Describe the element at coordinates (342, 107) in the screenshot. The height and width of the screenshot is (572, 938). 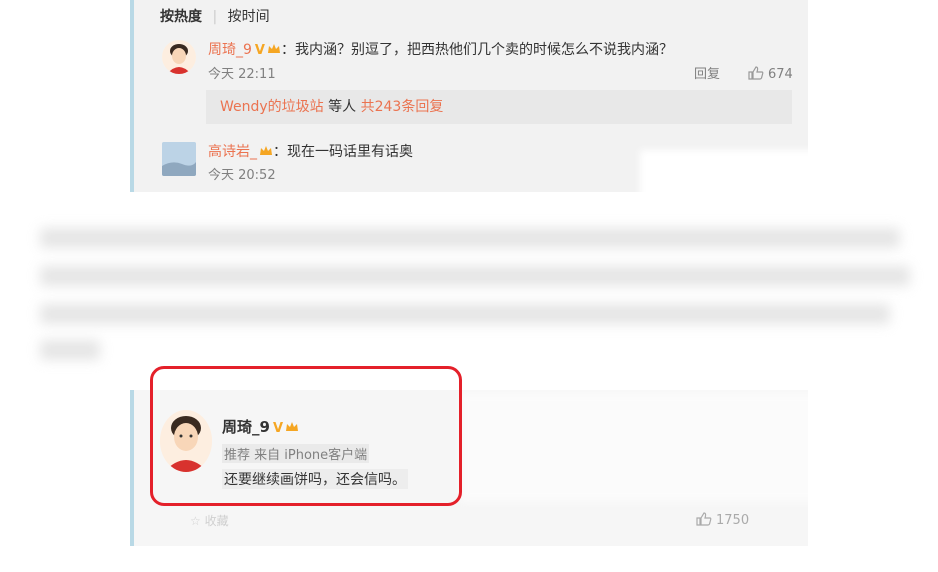
I see `reply-summary-middle: 等人` at that location.